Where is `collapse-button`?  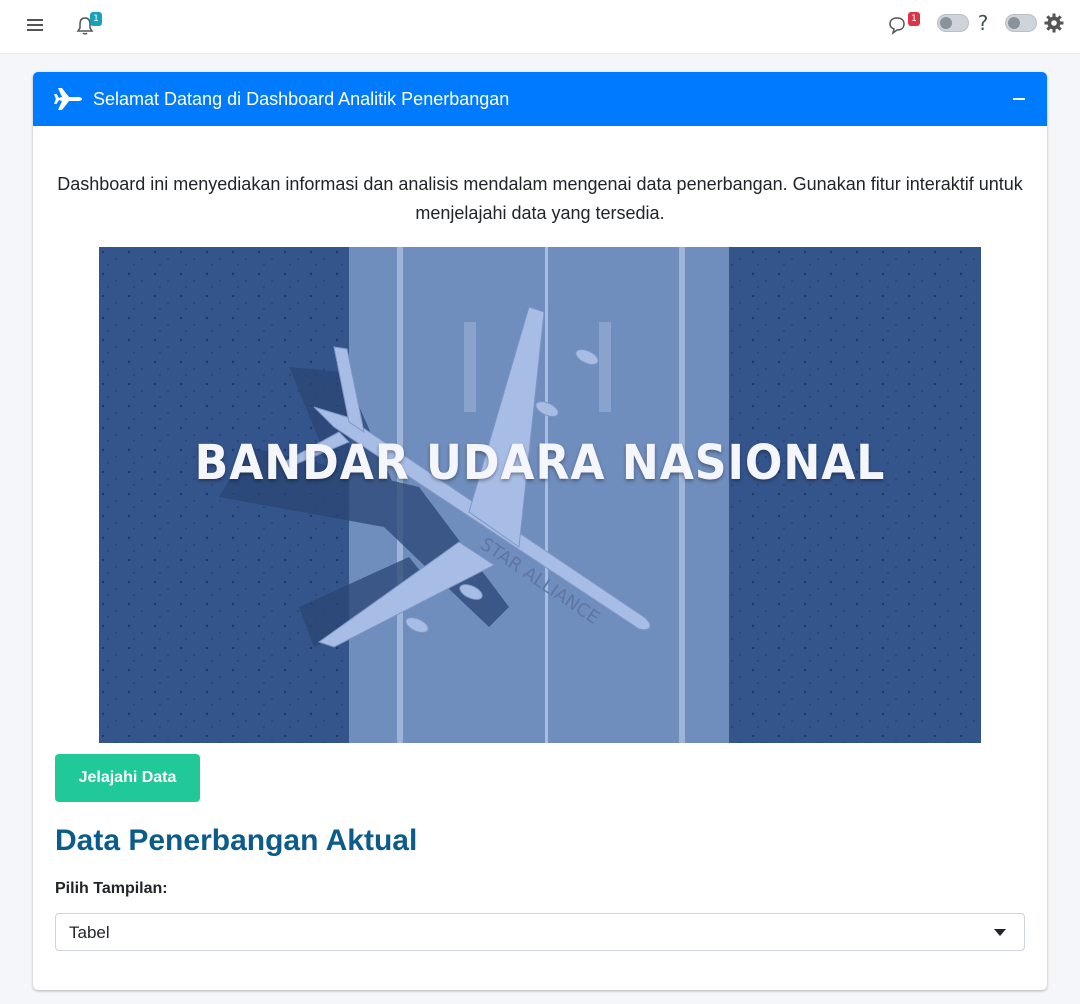 collapse-button is located at coordinates (1019, 99).